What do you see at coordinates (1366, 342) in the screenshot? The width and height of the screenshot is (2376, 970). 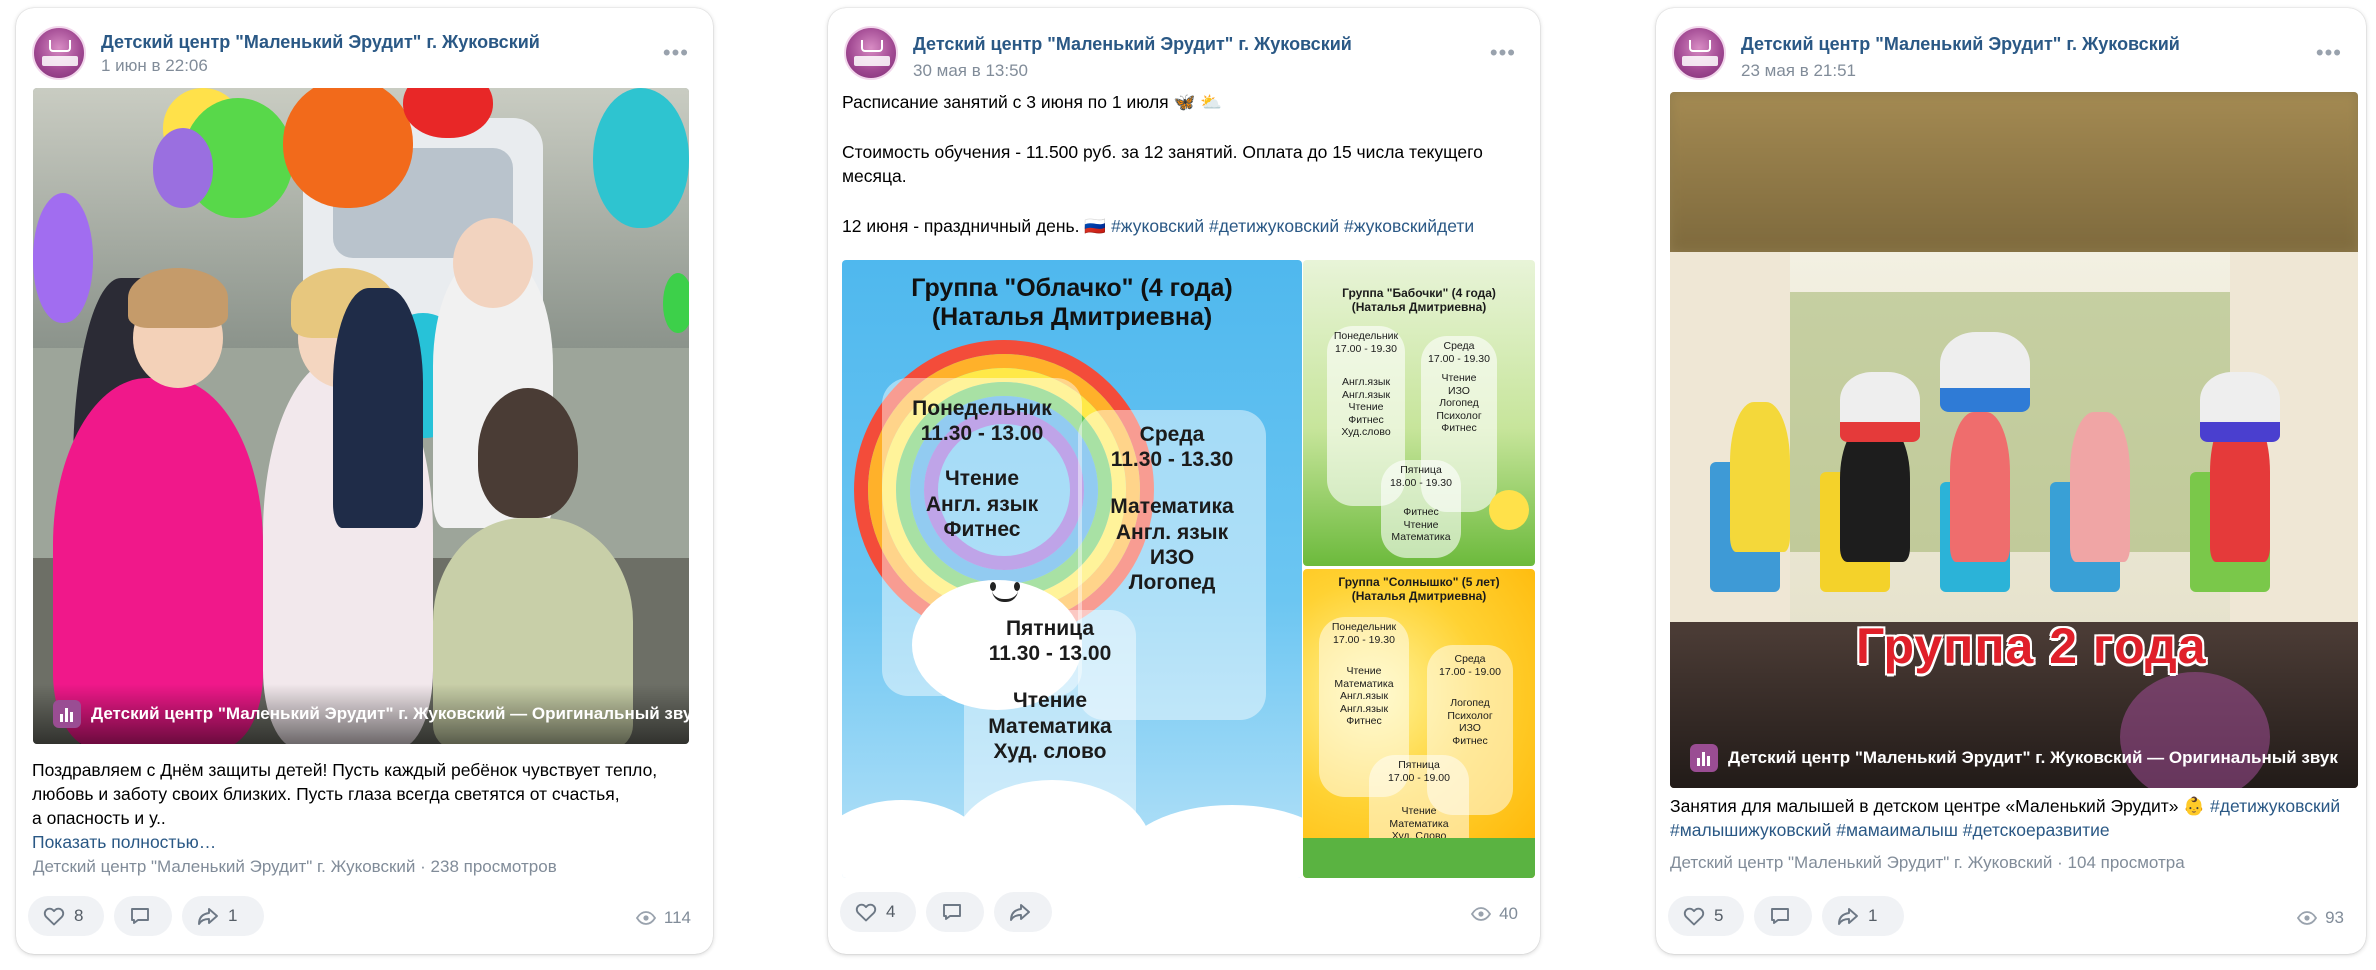 I see `schedule-day: Понедельник 17.00 - 19.30` at bounding box center [1366, 342].